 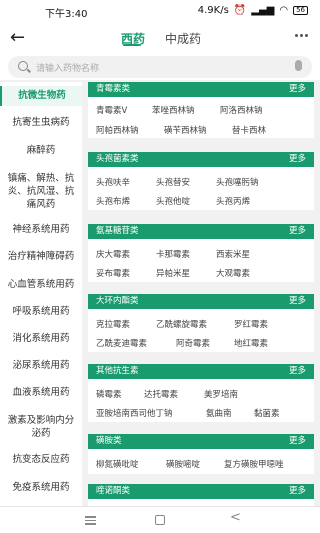 What do you see at coordinates (237, 182) in the screenshot?
I see `drug-item: 头孢噻肟钠` at bounding box center [237, 182].